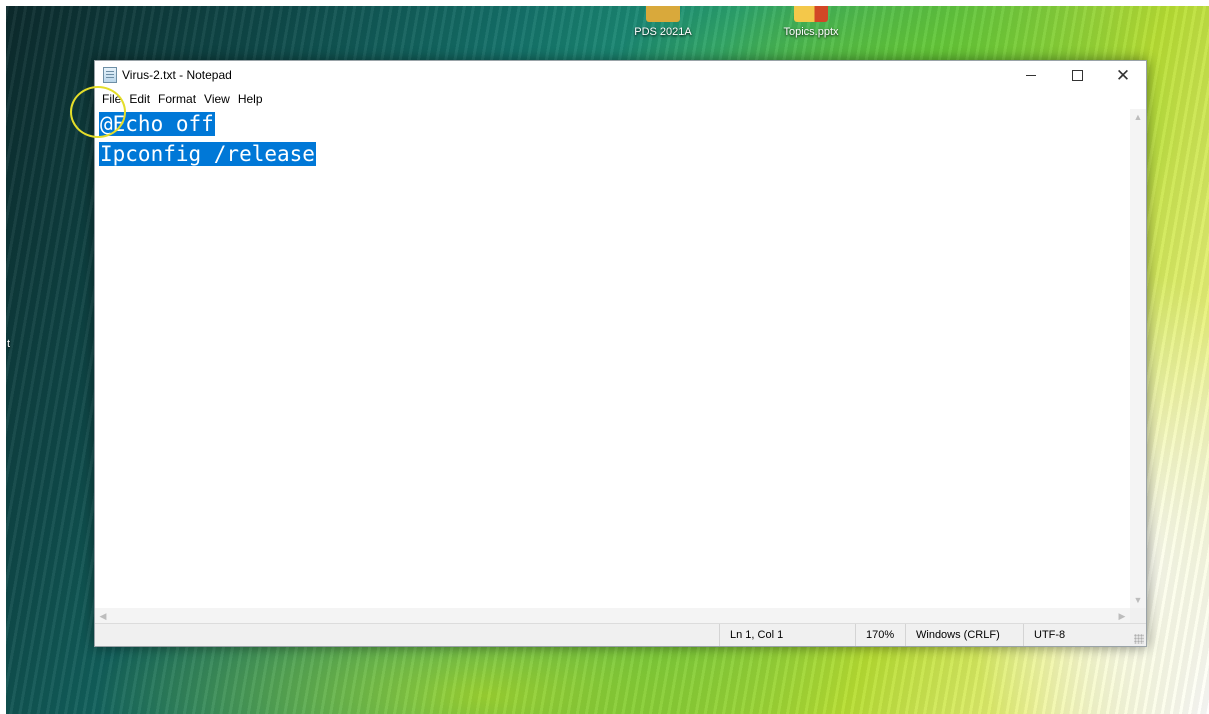 Image resolution: width=1209 pixels, height=714 pixels. What do you see at coordinates (880, 635) in the screenshot?
I see `status-zoom: 170%` at bounding box center [880, 635].